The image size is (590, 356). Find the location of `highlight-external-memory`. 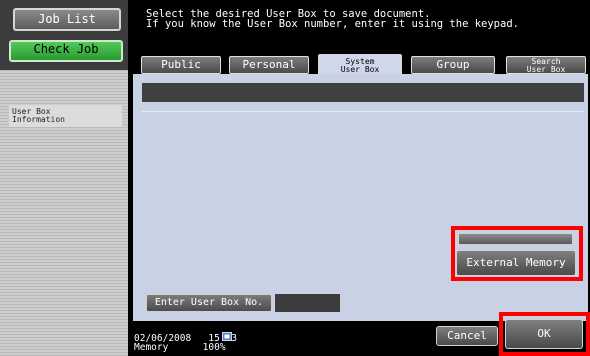

highlight-external-memory is located at coordinates (517, 253).